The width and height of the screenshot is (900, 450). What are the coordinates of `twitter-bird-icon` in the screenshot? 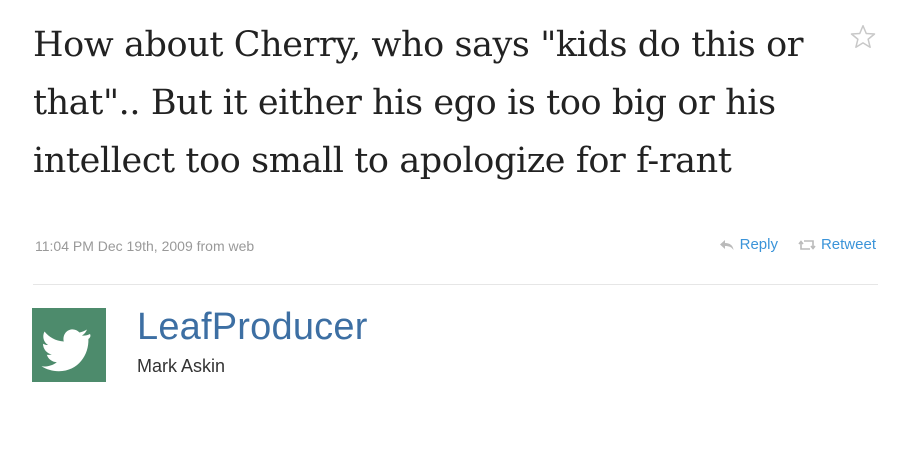 It's located at (66, 350).